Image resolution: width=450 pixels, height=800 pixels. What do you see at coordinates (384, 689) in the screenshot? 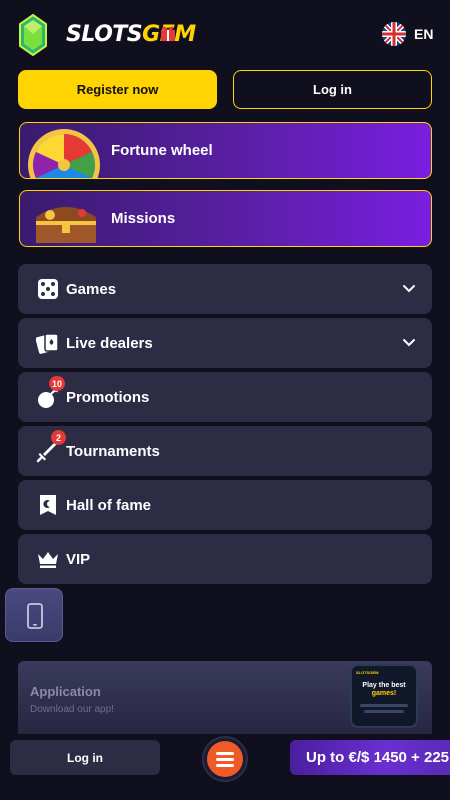
I see `phone-headline: Play the best games!` at bounding box center [384, 689].